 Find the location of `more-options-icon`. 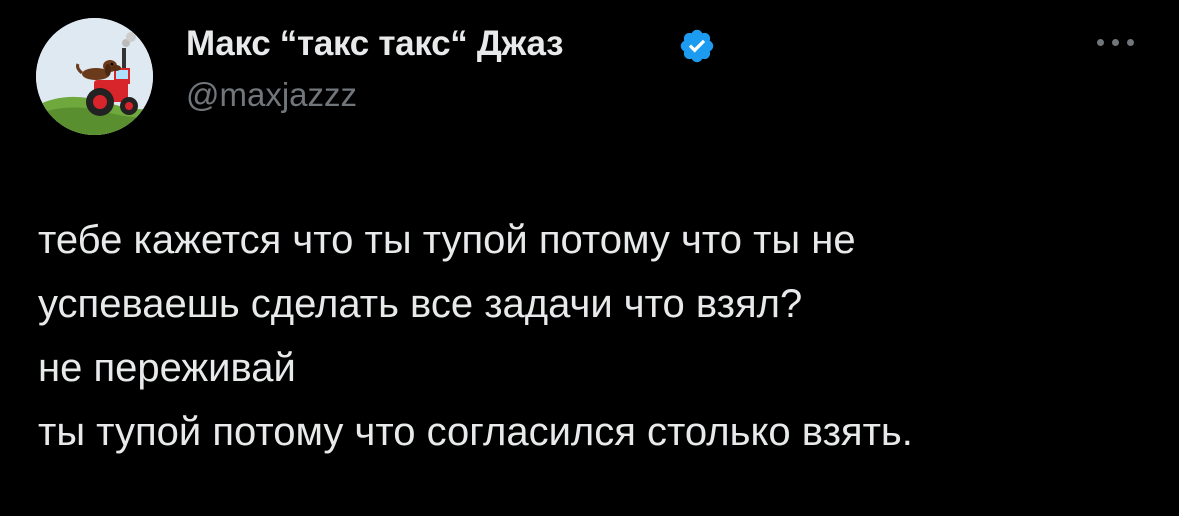

more-options-icon is located at coordinates (1116, 42).